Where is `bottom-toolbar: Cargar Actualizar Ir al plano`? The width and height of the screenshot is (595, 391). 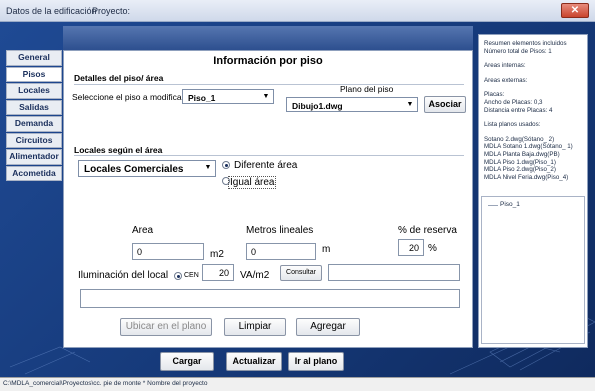
bottom-toolbar: Cargar Actualizar Ir al plano is located at coordinates (237, 364).